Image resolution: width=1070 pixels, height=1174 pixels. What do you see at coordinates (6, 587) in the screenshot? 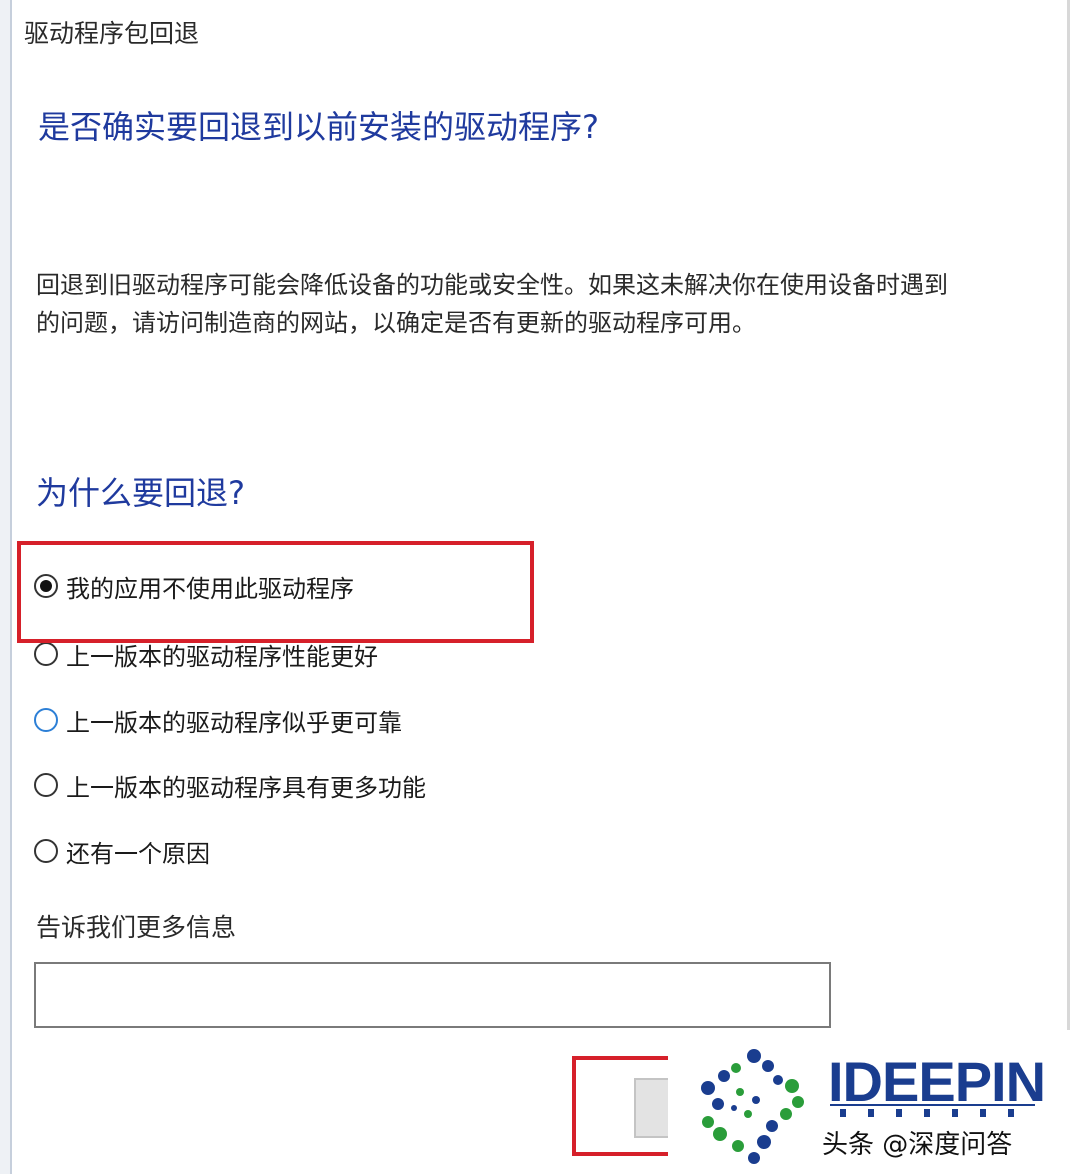
I see `window-left-border` at bounding box center [6, 587].